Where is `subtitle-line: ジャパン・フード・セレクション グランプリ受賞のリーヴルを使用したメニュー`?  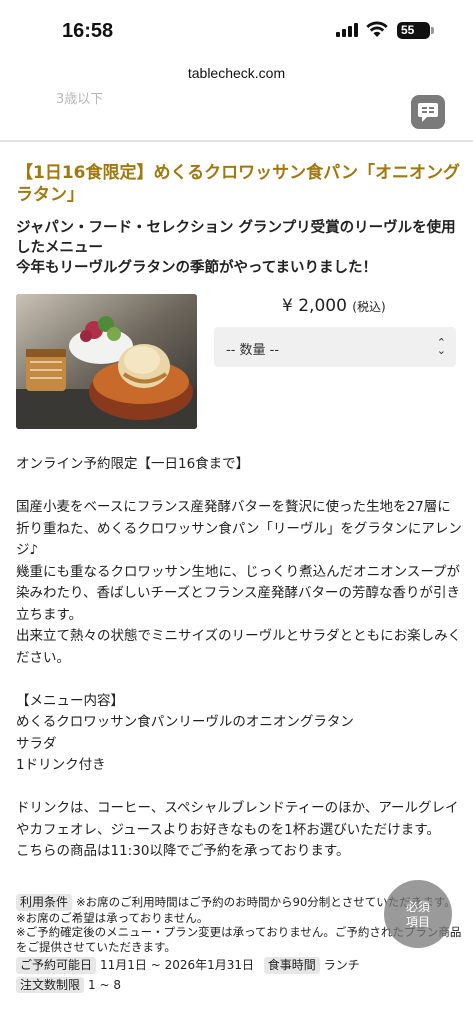
subtitle-line: ジャパン・フード・セレクション グランプリ受賞のリーヴルを使用したメニュー is located at coordinates (236, 238).